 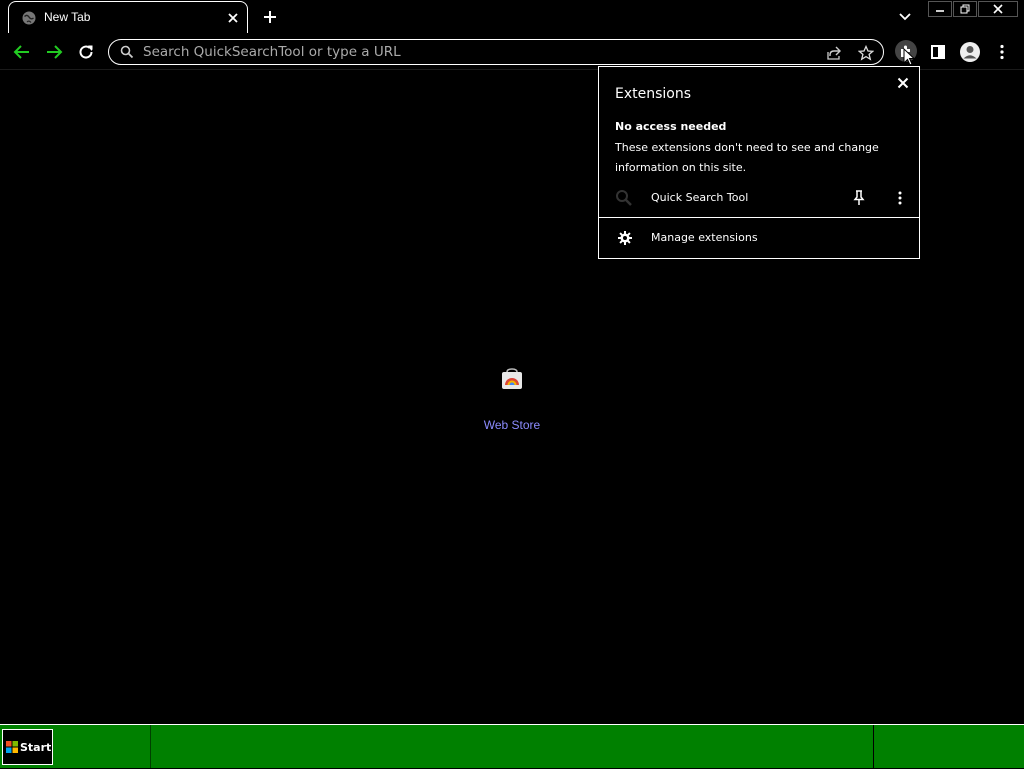 I want to click on bookmark-star-icon, so click(x=866, y=53).